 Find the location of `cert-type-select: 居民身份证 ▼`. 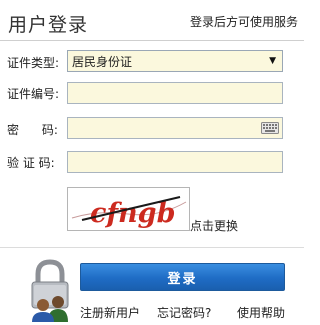

cert-type-select: 居民身份证 ▼ is located at coordinates (175, 61).